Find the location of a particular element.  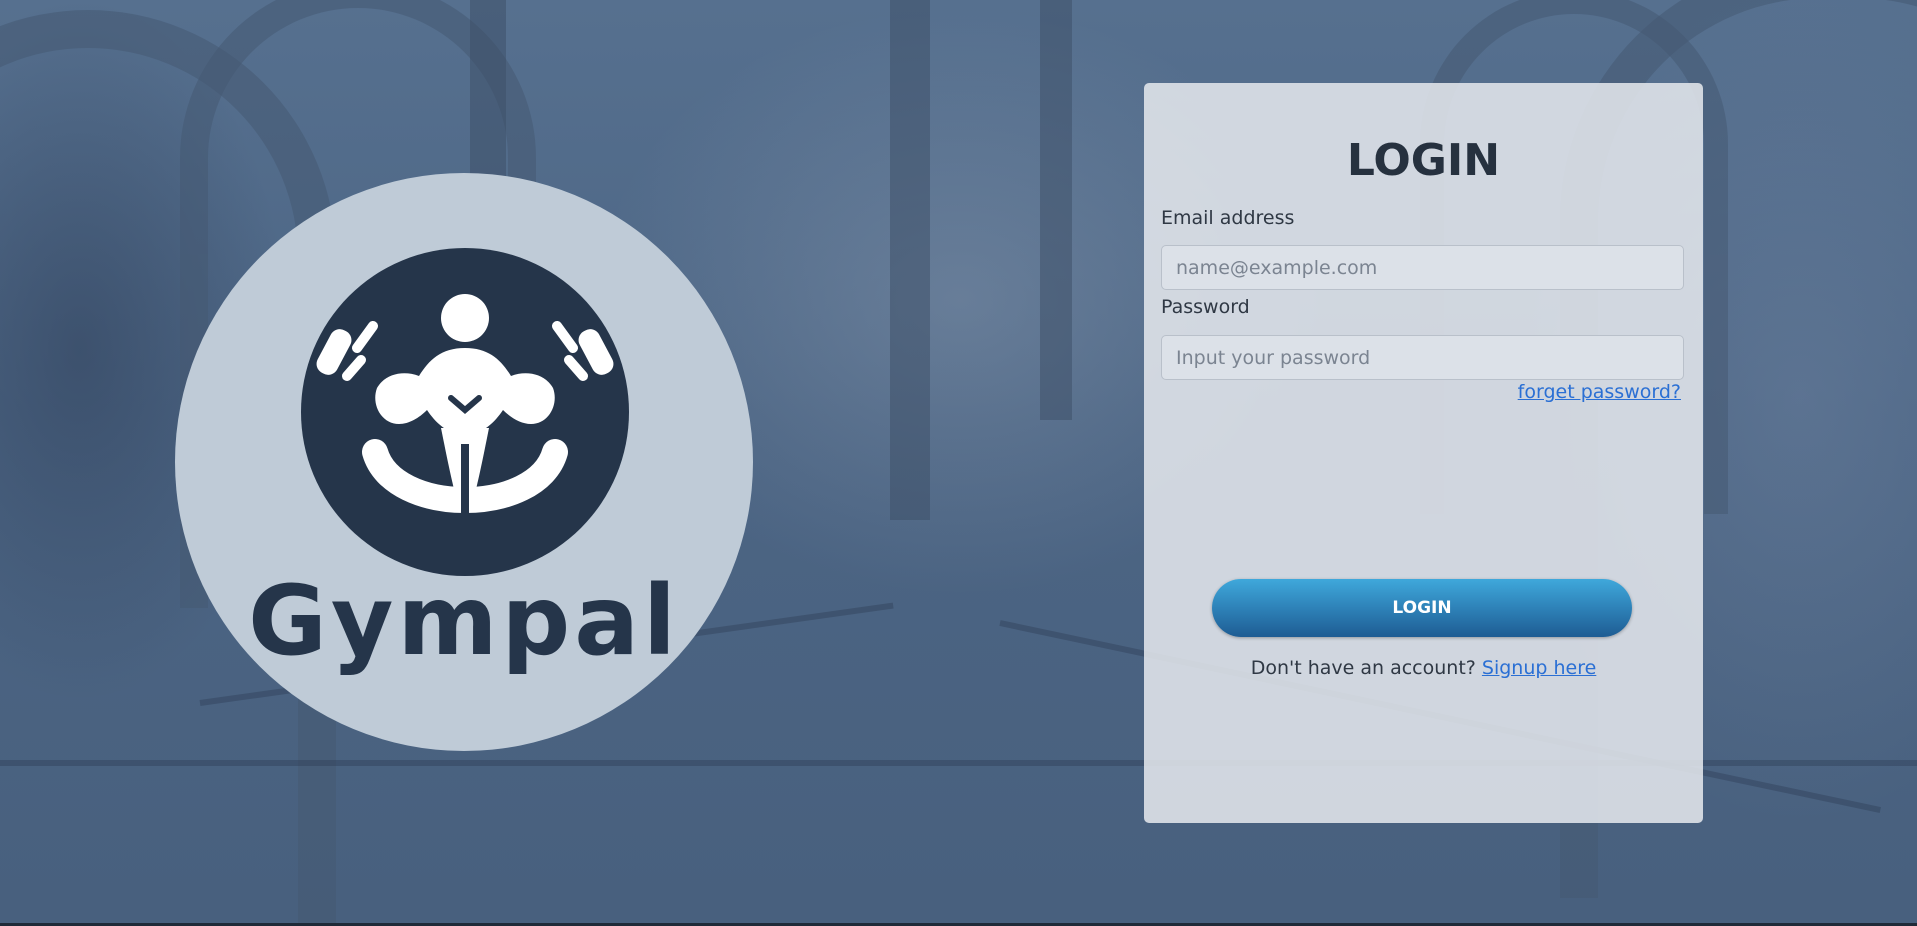

login-title: LOGIN is located at coordinates (1423, 160).